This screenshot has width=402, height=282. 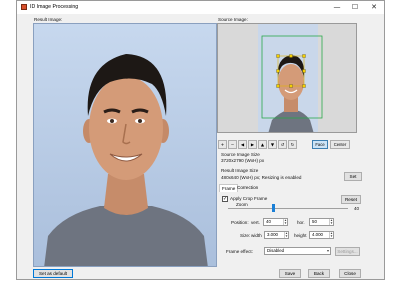 What do you see at coordinates (272, 144) in the screenshot?
I see `move-down-button: ▼` at bounding box center [272, 144].